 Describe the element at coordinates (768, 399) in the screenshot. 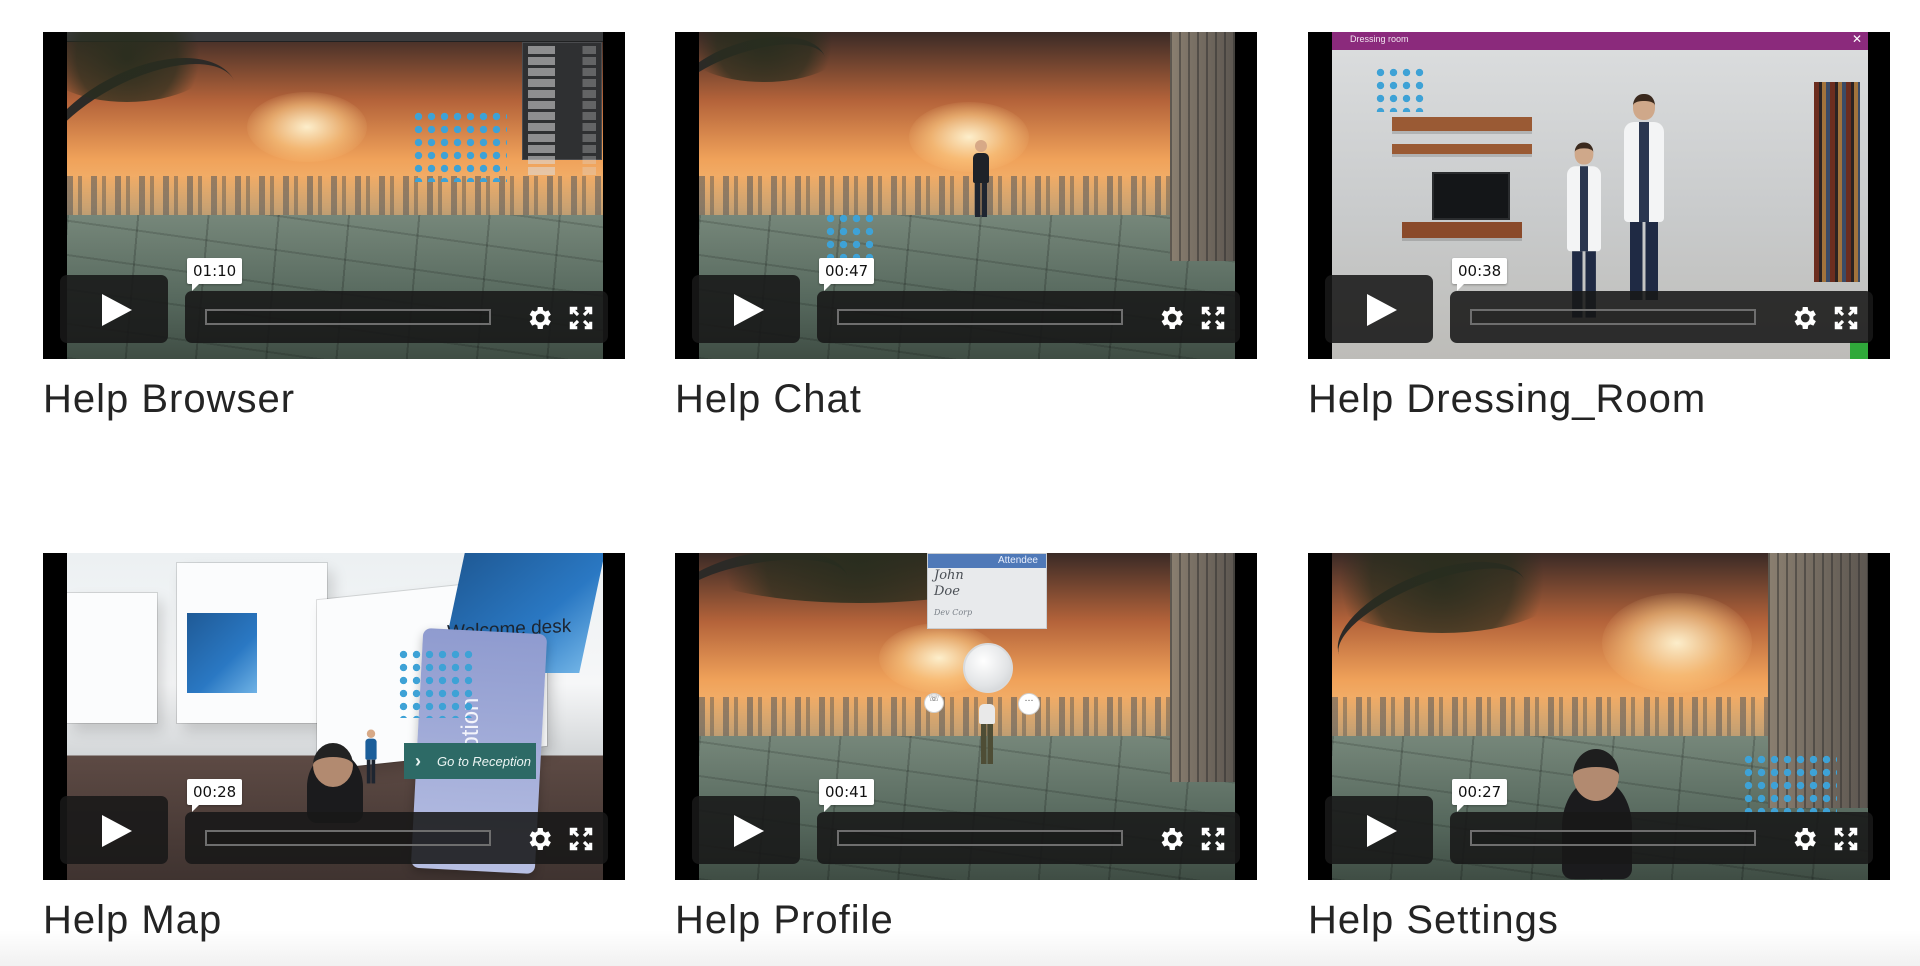

I see `video-title: Help Chat` at that location.